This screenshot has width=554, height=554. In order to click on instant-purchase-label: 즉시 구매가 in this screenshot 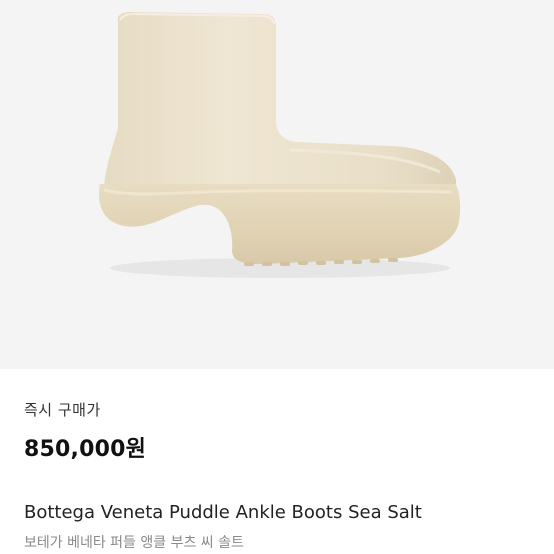, I will do `click(62, 410)`.